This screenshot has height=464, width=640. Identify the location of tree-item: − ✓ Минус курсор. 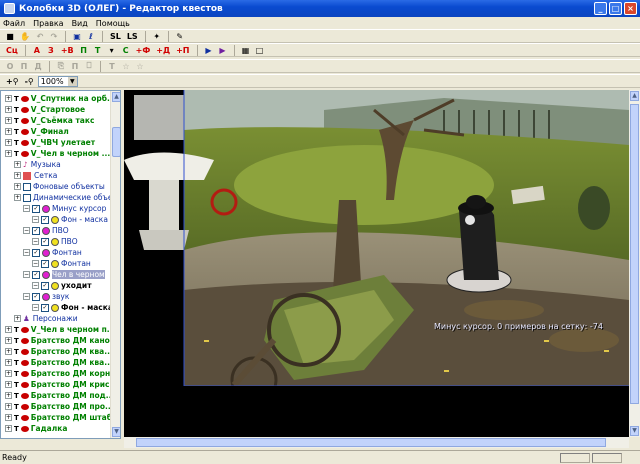
(64, 208).